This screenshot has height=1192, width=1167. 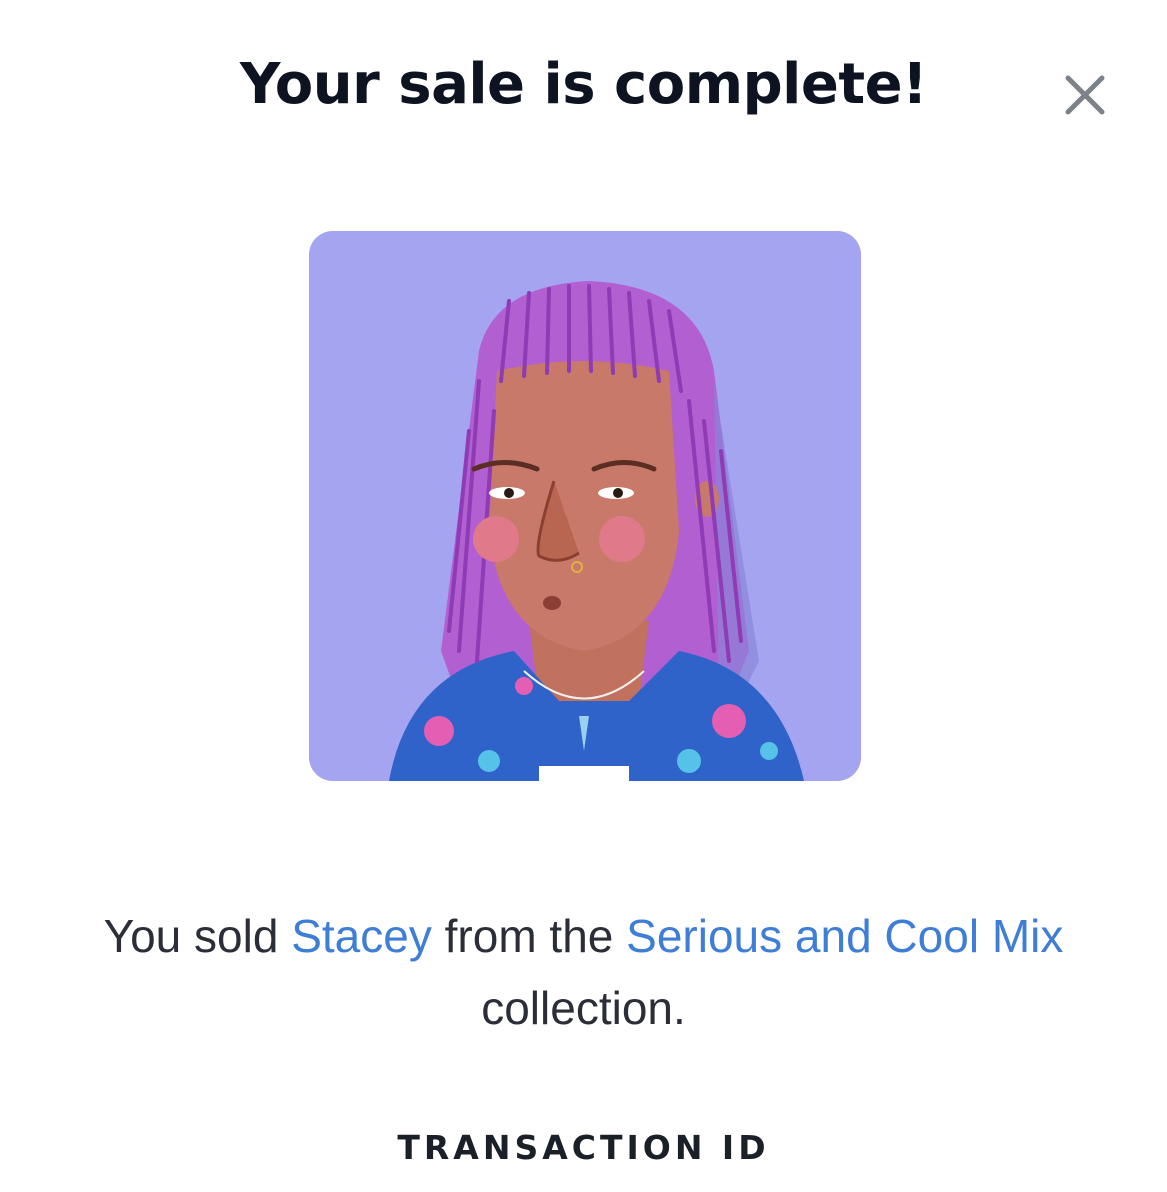 I want to click on close-icon, so click(x=1085, y=95).